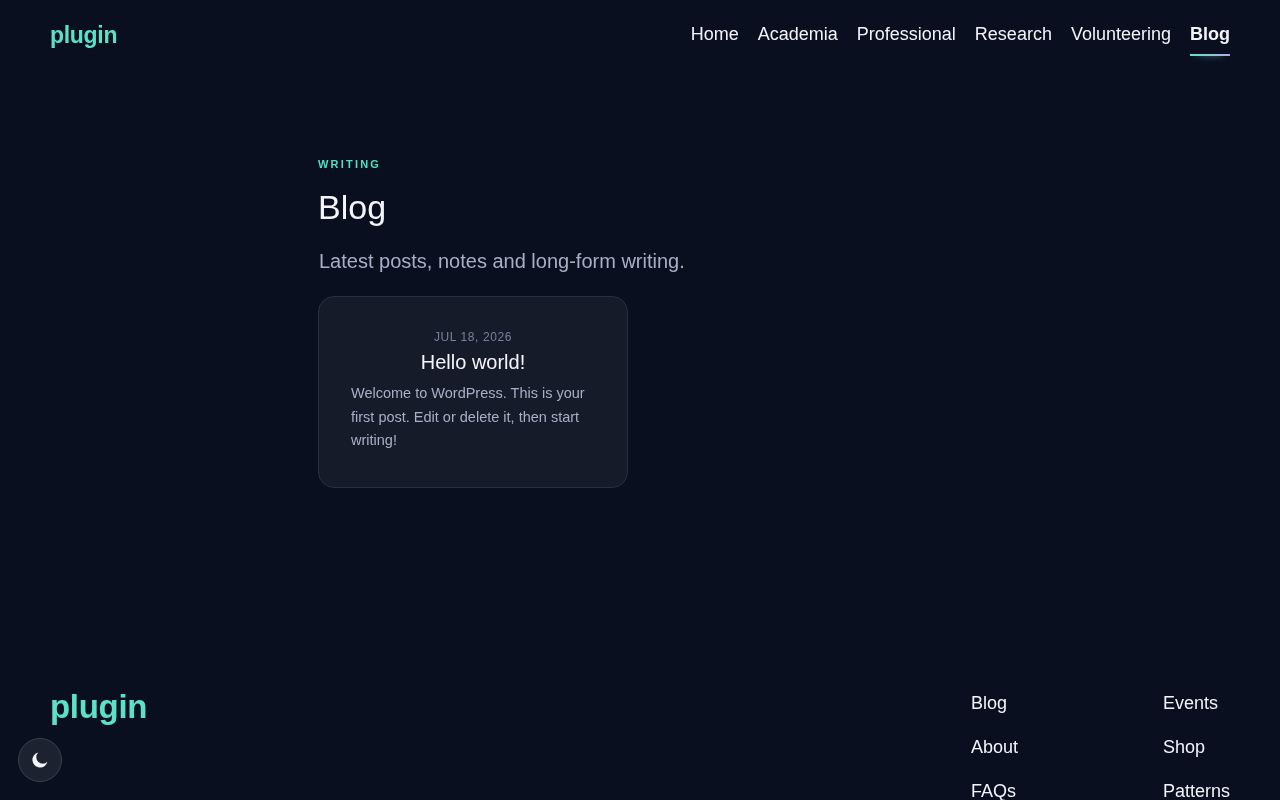  I want to click on moon-icon, so click(40, 760).